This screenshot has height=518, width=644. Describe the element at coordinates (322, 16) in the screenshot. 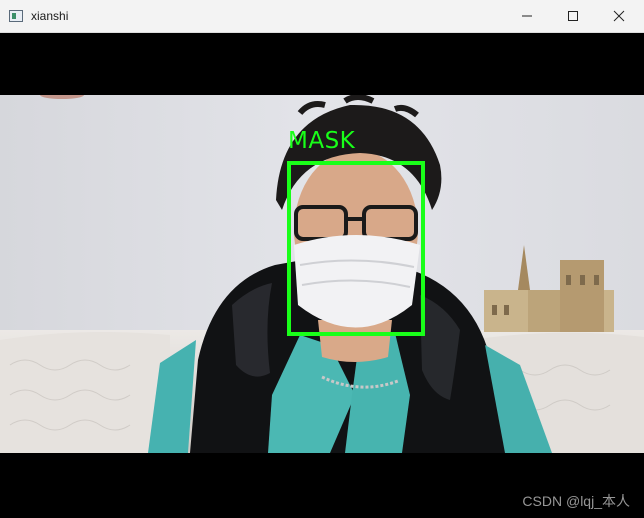

I see `title-bar: xianshi` at that location.